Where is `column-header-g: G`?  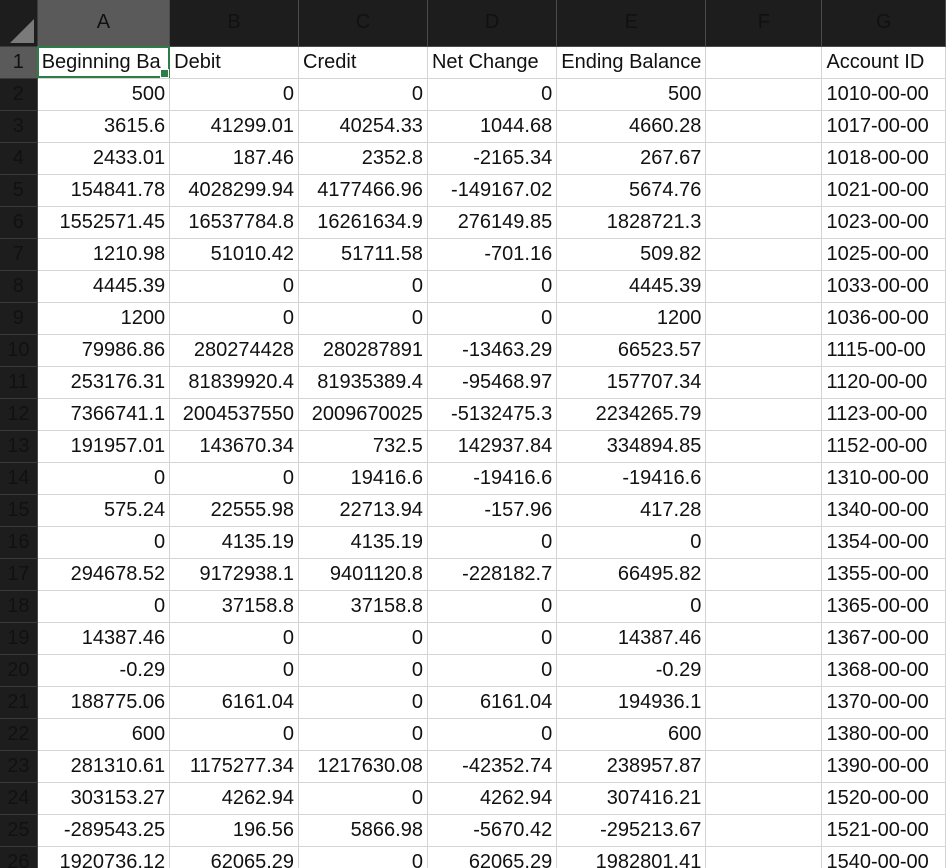
column-header-g: G is located at coordinates (883, 23).